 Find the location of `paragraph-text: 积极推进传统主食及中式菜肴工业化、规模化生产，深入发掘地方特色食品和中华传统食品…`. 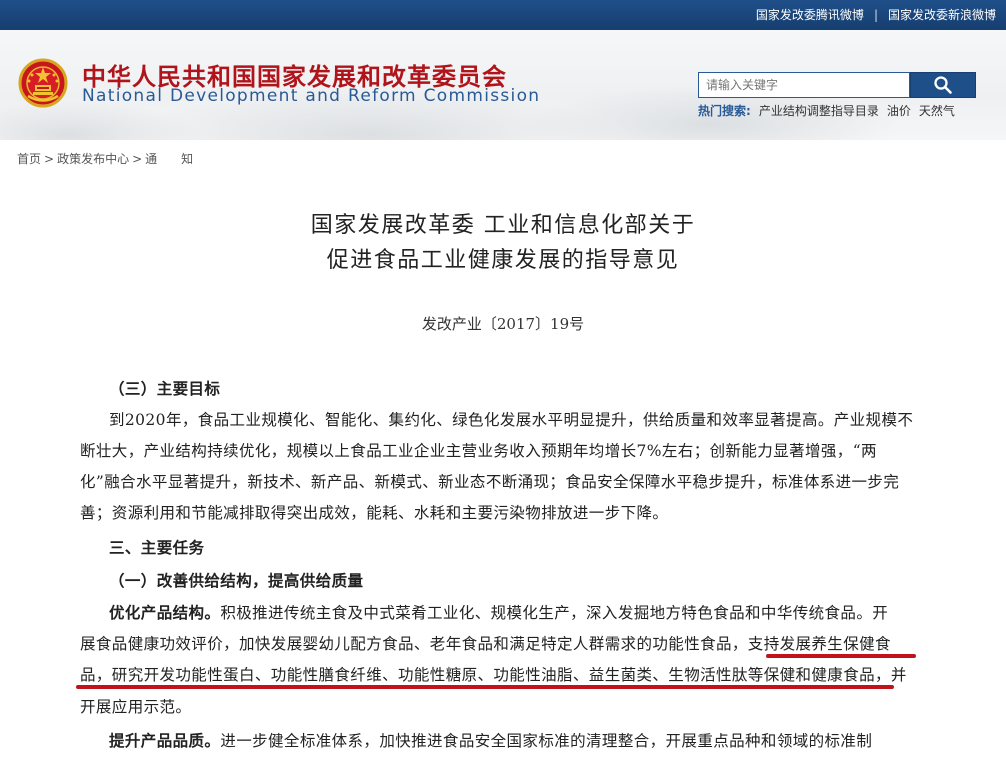

paragraph-text: 积极推进传统主食及中式菜肴工业化、规模化生产，深入发掘地方特色食品和中华传统食品… is located at coordinates (554, 613).